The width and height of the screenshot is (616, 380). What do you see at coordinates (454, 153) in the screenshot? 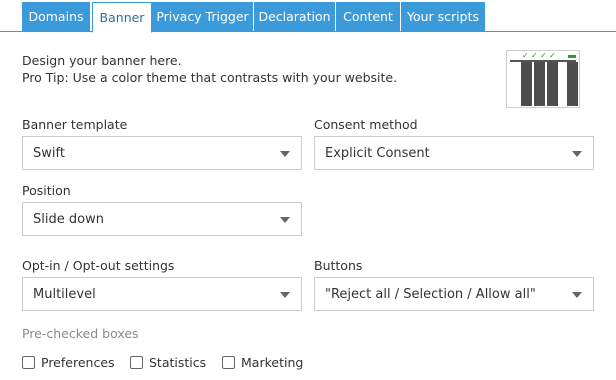
I see `consent-method-select: Explicit Consent` at bounding box center [454, 153].